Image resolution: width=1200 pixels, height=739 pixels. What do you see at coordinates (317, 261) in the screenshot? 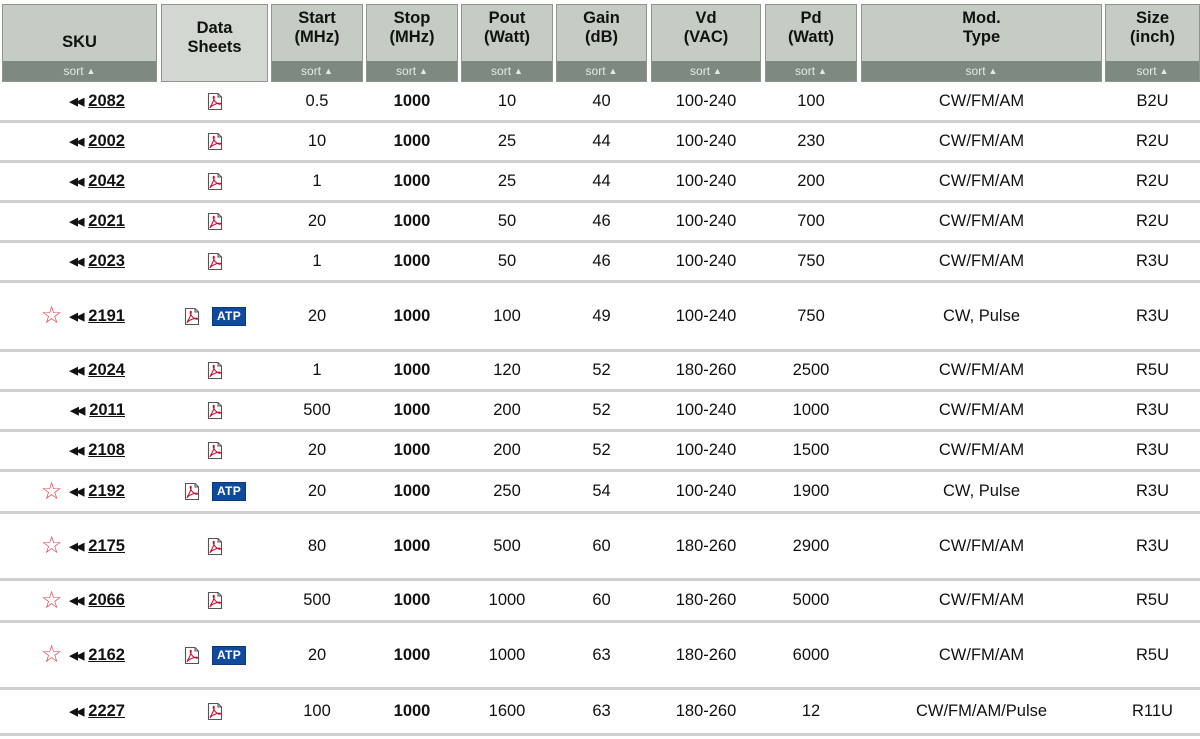
I see `value-start-mhz: 1` at bounding box center [317, 261].